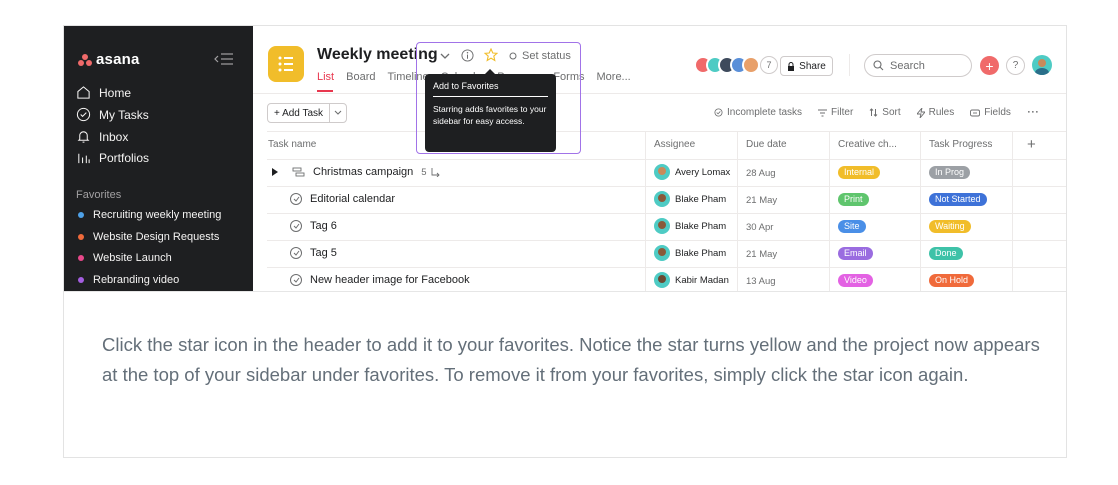  Describe the element at coordinates (124, 157) in the screenshot. I see `sidebar-item-label: Portfolios` at that location.